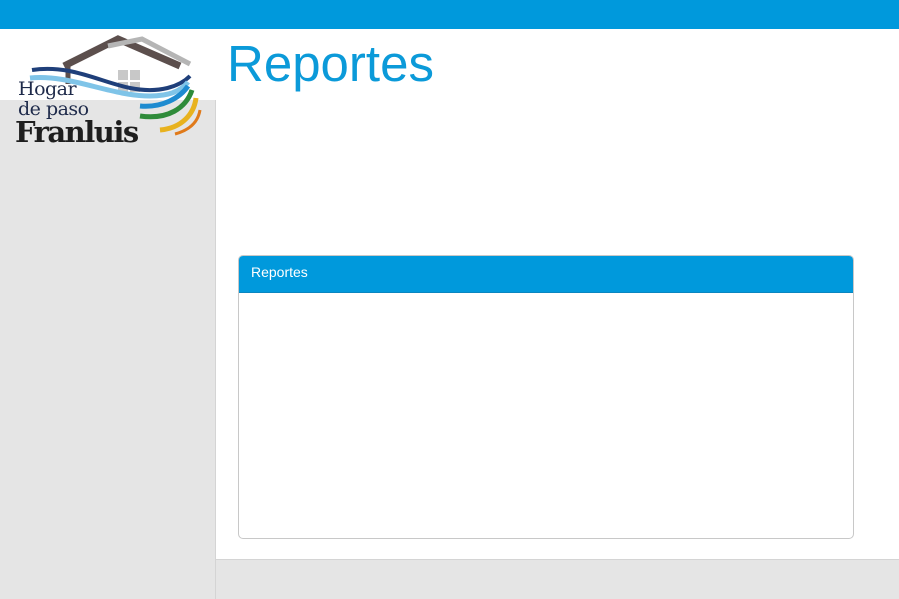 This screenshot has width=899, height=599. I want to click on logo: Hogar de paso Franluis, so click(107, 91).